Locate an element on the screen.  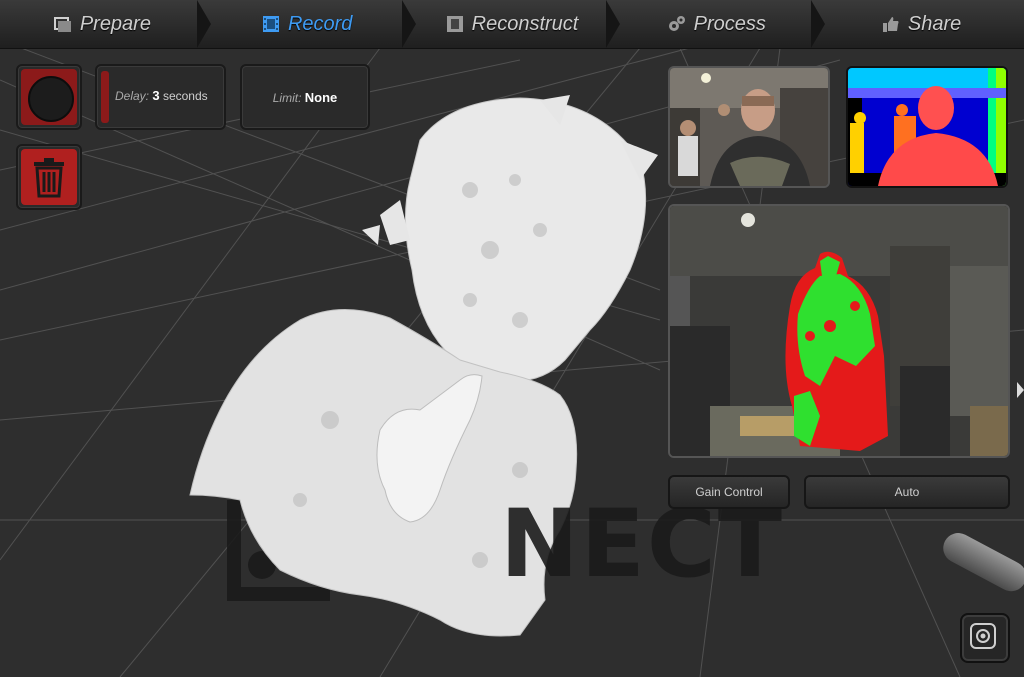
trash-icon is located at coordinates (49, 178).